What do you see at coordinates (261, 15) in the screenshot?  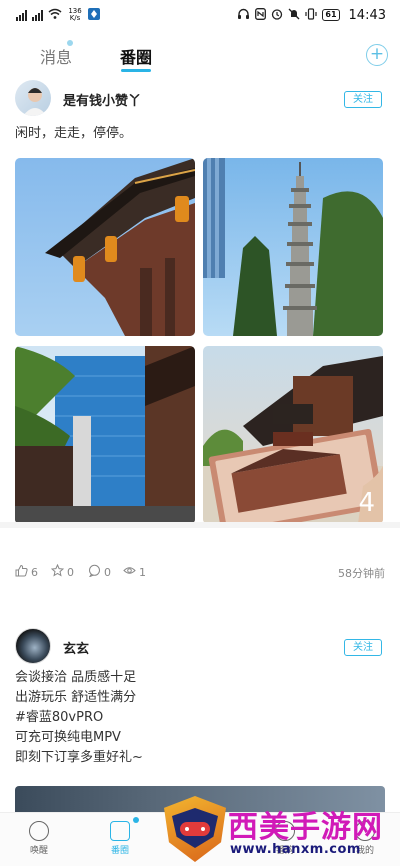 I see `nfc-icon` at bounding box center [261, 15].